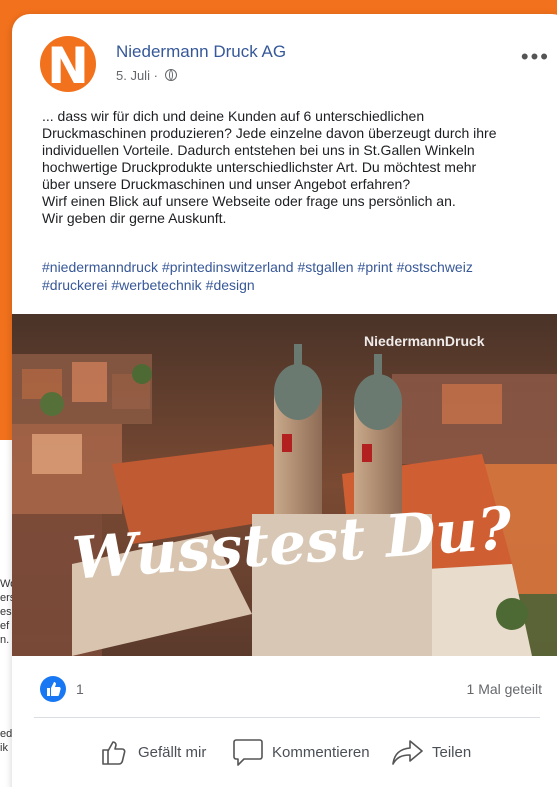 The image size is (557, 787). Describe the element at coordinates (424, 341) in the screenshot. I see `image-watermark: NiedermannDruck` at that location.